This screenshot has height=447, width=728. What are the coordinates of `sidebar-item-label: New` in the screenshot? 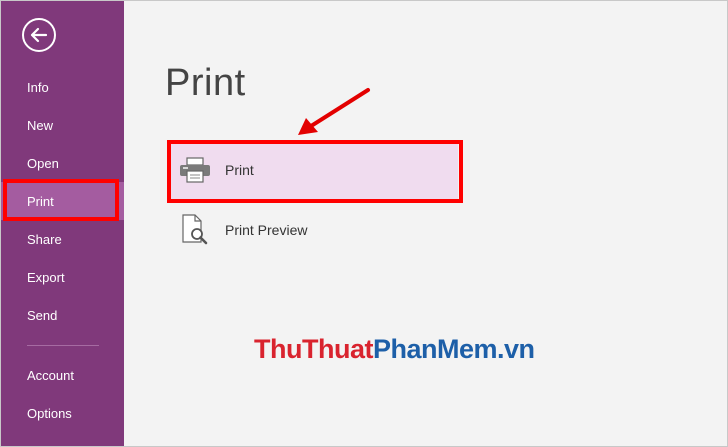 It's located at (40, 125).